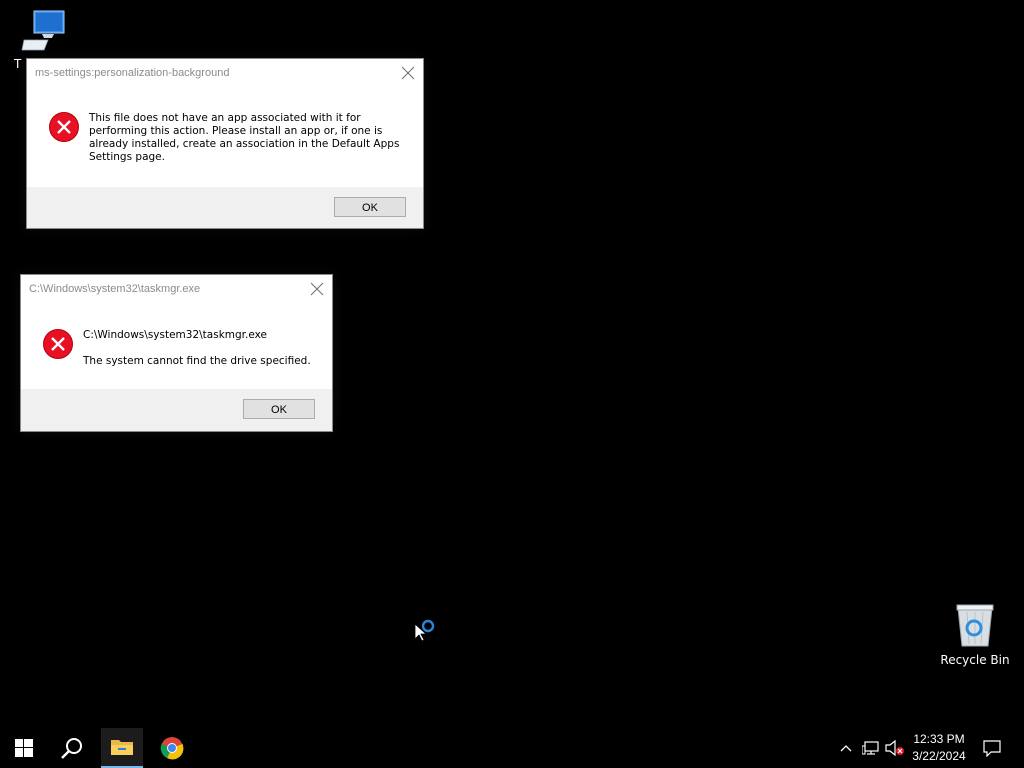 The image size is (1024, 768). I want to click on dialog-title: C:\Windows\system32\taskmgr.exe, so click(115, 289).